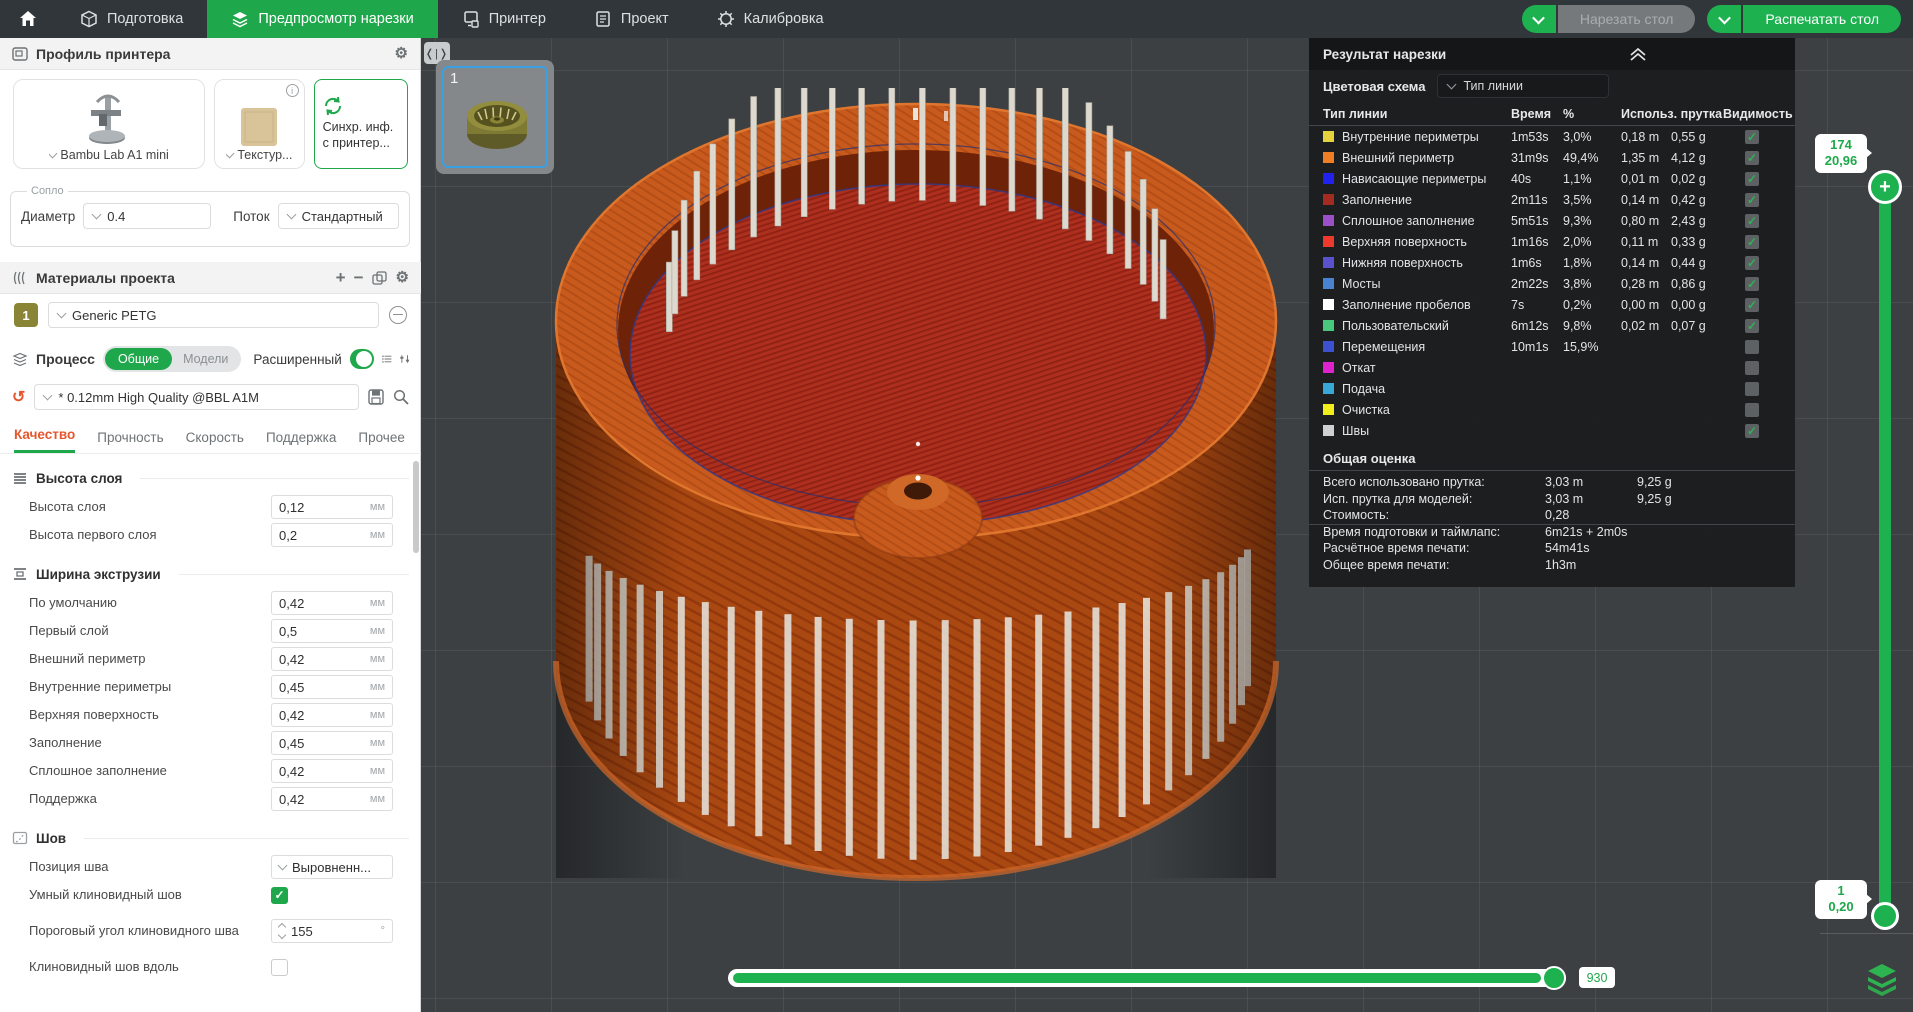 The height and width of the screenshot is (1012, 1913). What do you see at coordinates (45, 440) in the screenshot?
I see `settings-tab-Качество: Качество` at bounding box center [45, 440].